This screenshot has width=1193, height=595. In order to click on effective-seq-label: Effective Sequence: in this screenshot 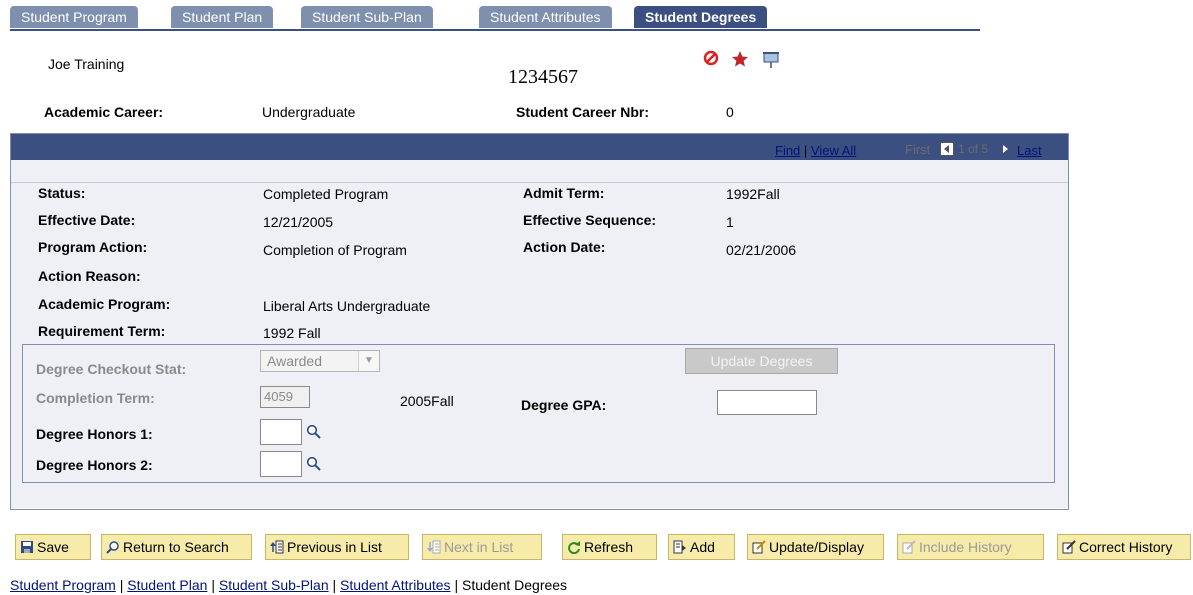, I will do `click(590, 220)`.